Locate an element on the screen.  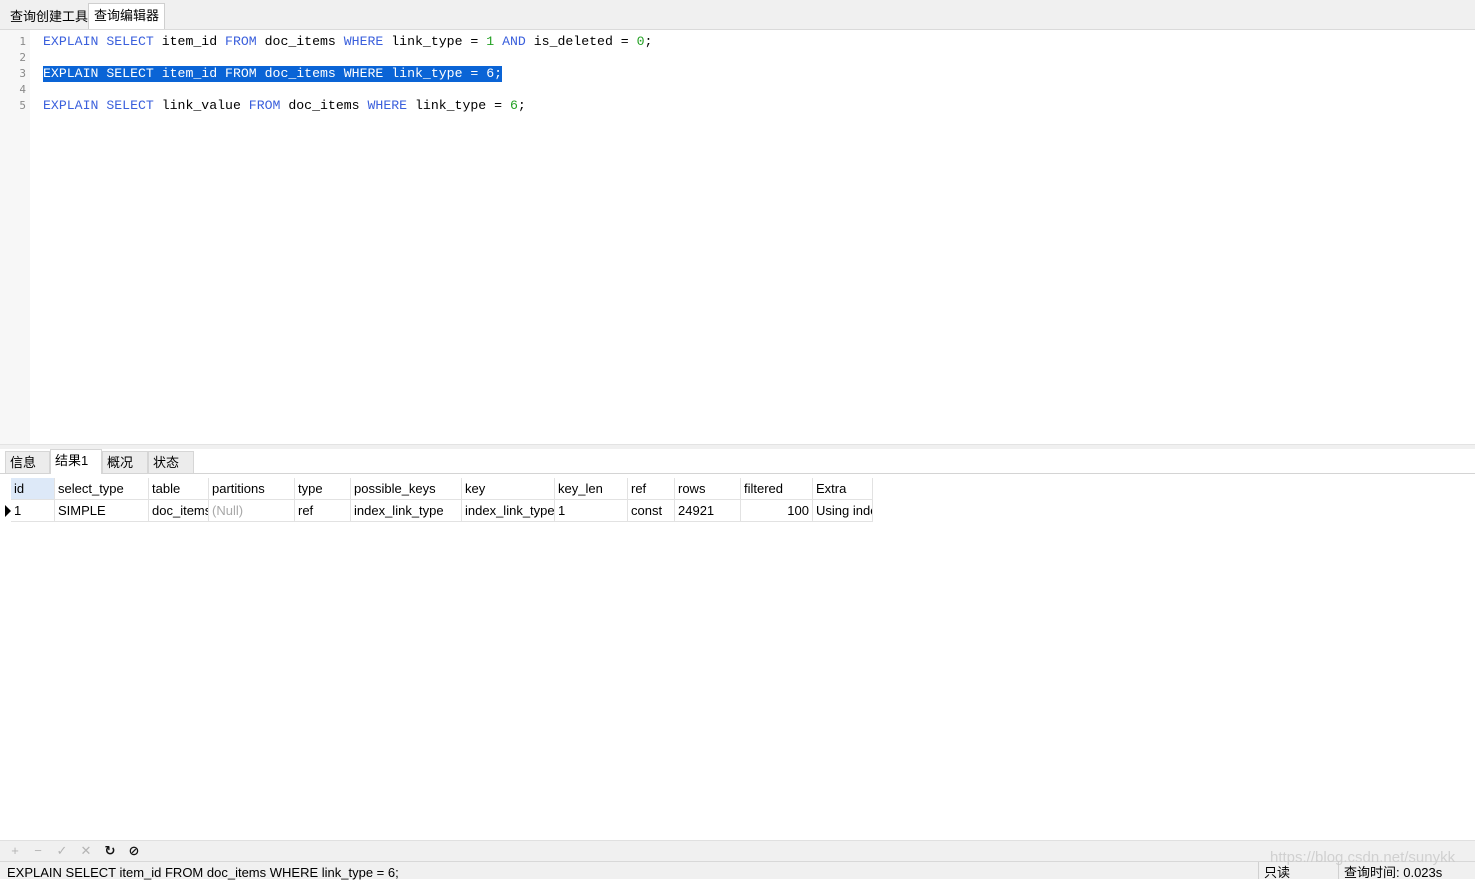
tab-query-builder: 查询创建工具 is located at coordinates (49, 17).